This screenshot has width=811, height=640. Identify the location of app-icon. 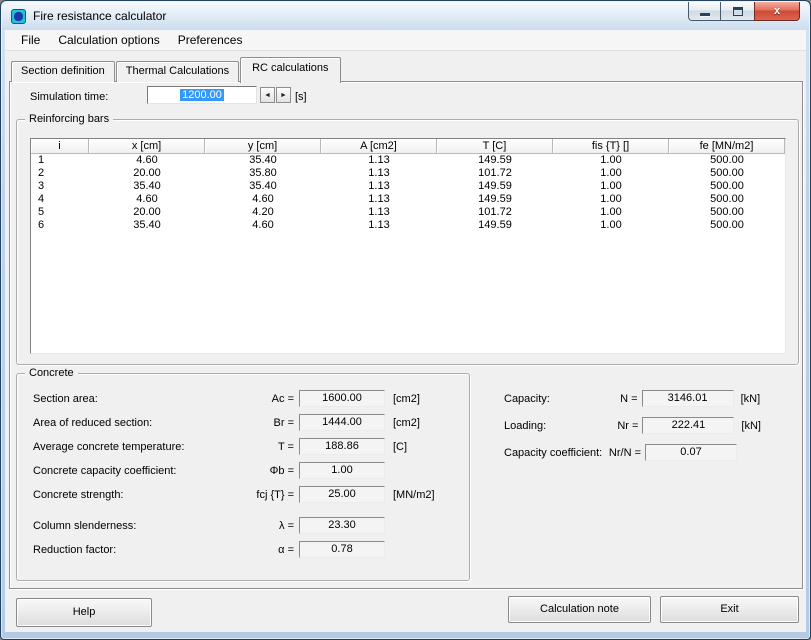
(18, 16).